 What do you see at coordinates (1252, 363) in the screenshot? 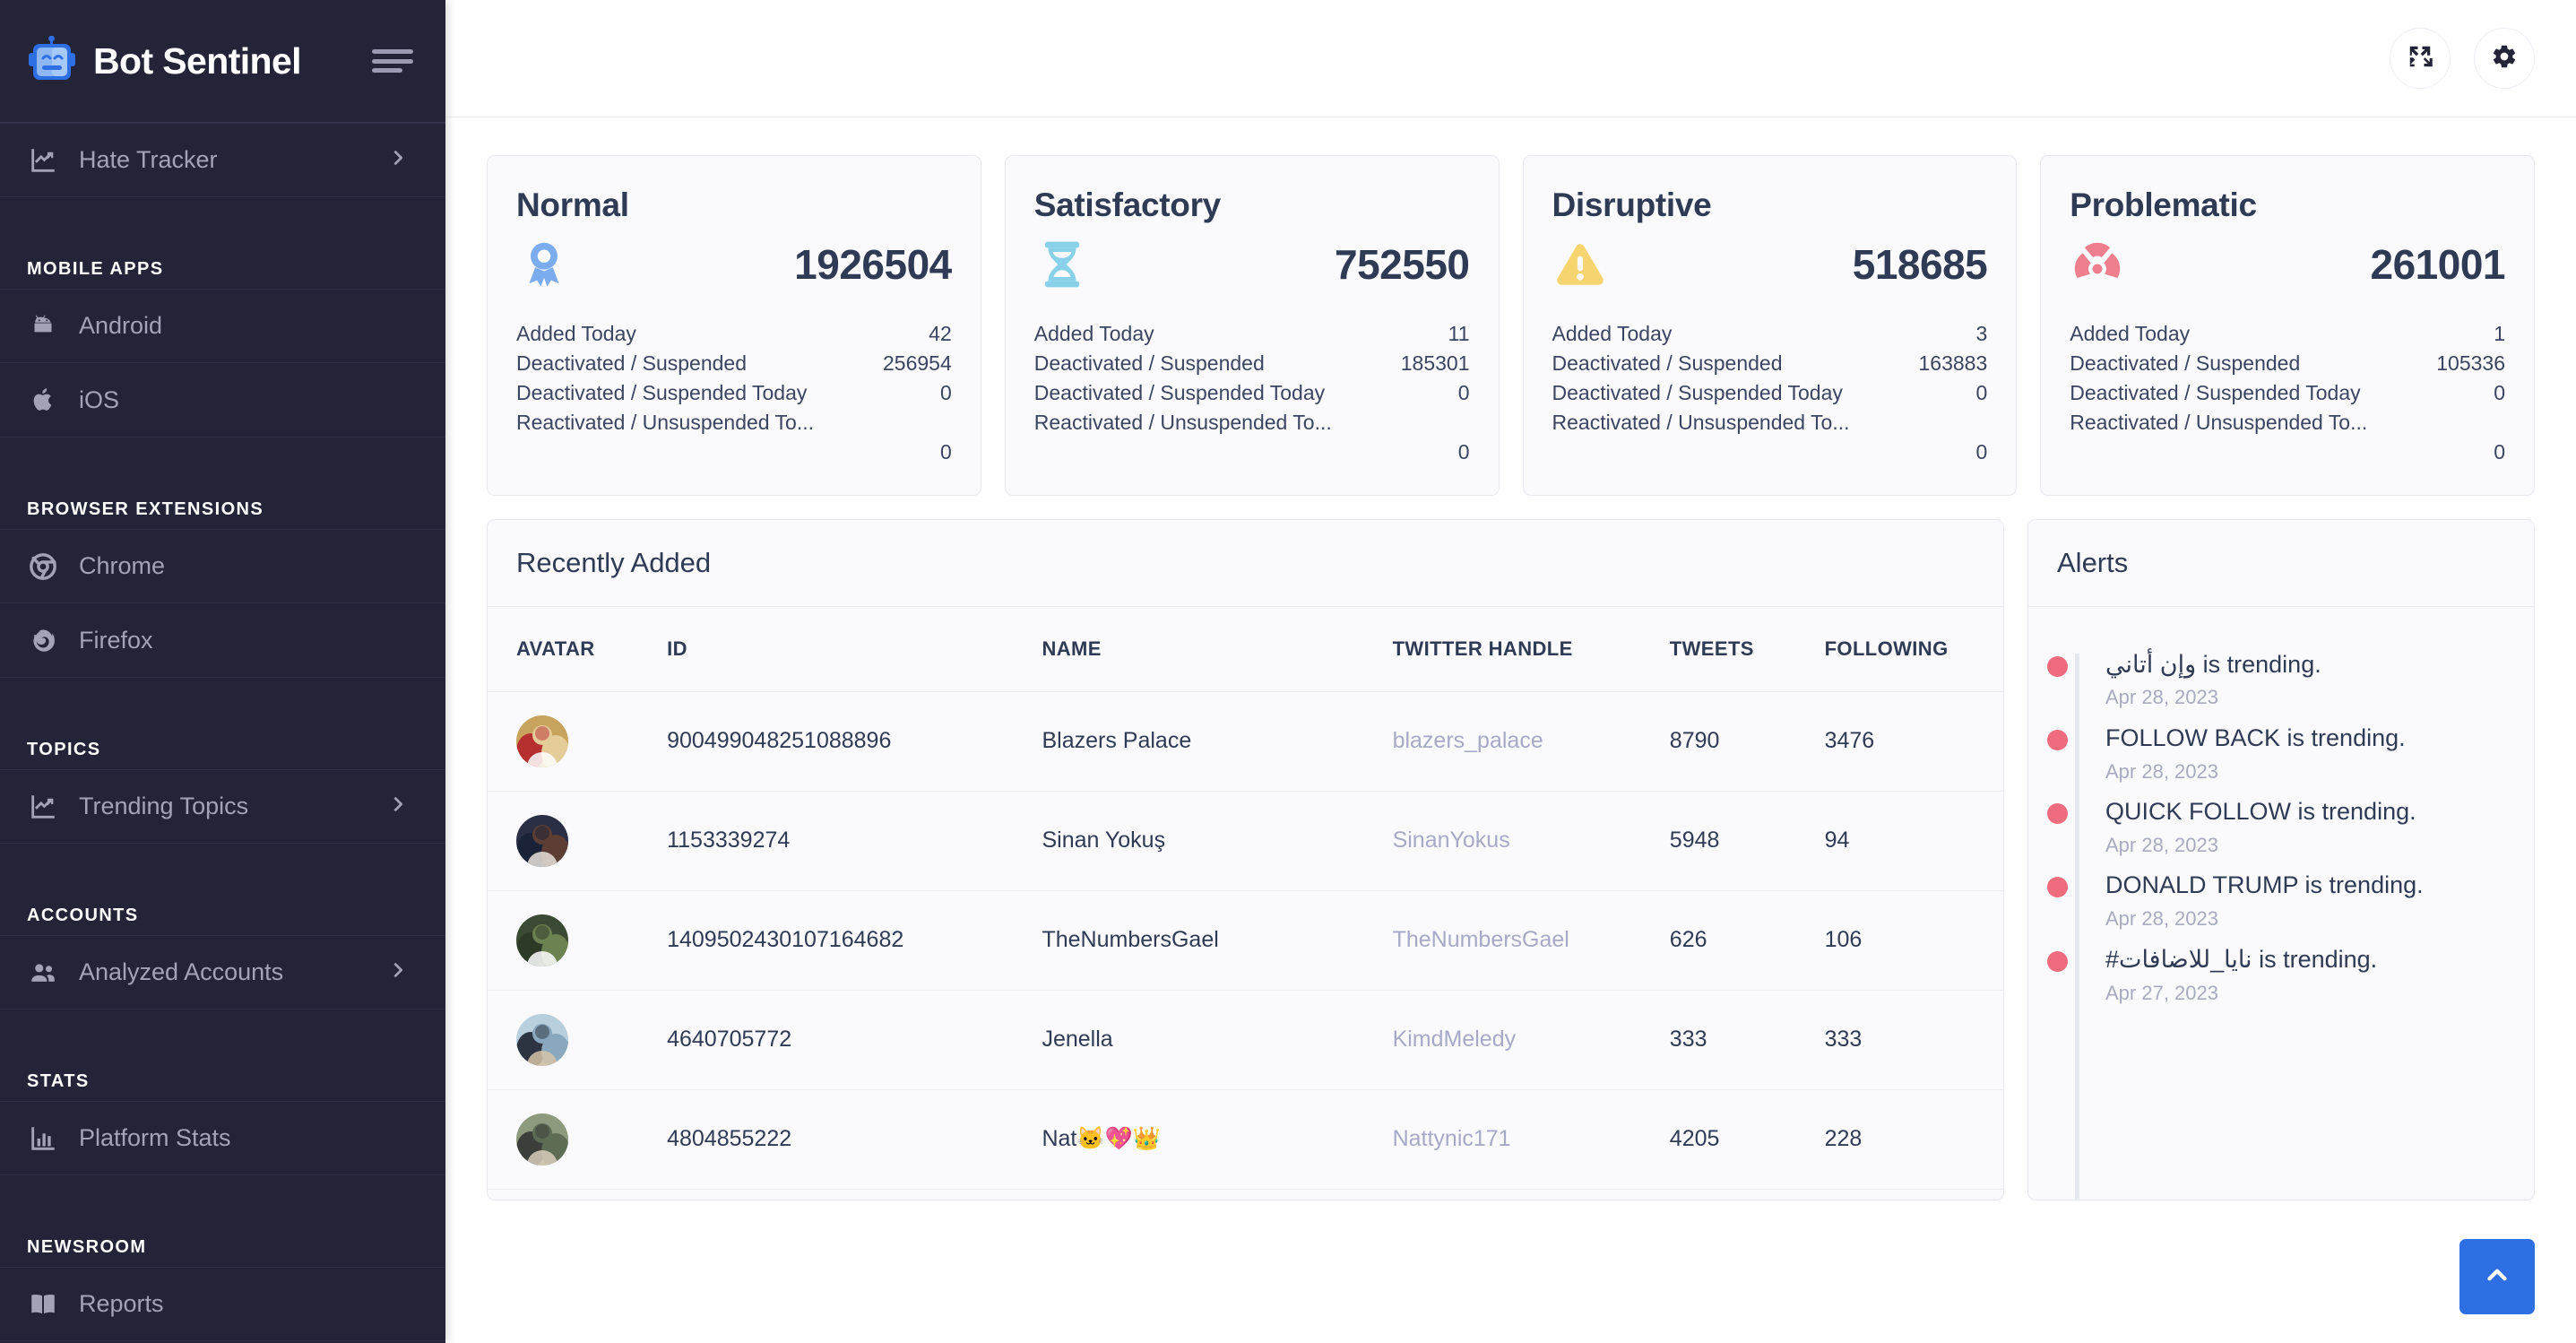
I see `stat-detail-deactivated-suspended: Deactivated / Suspended 185301` at bounding box center [1252, 363].